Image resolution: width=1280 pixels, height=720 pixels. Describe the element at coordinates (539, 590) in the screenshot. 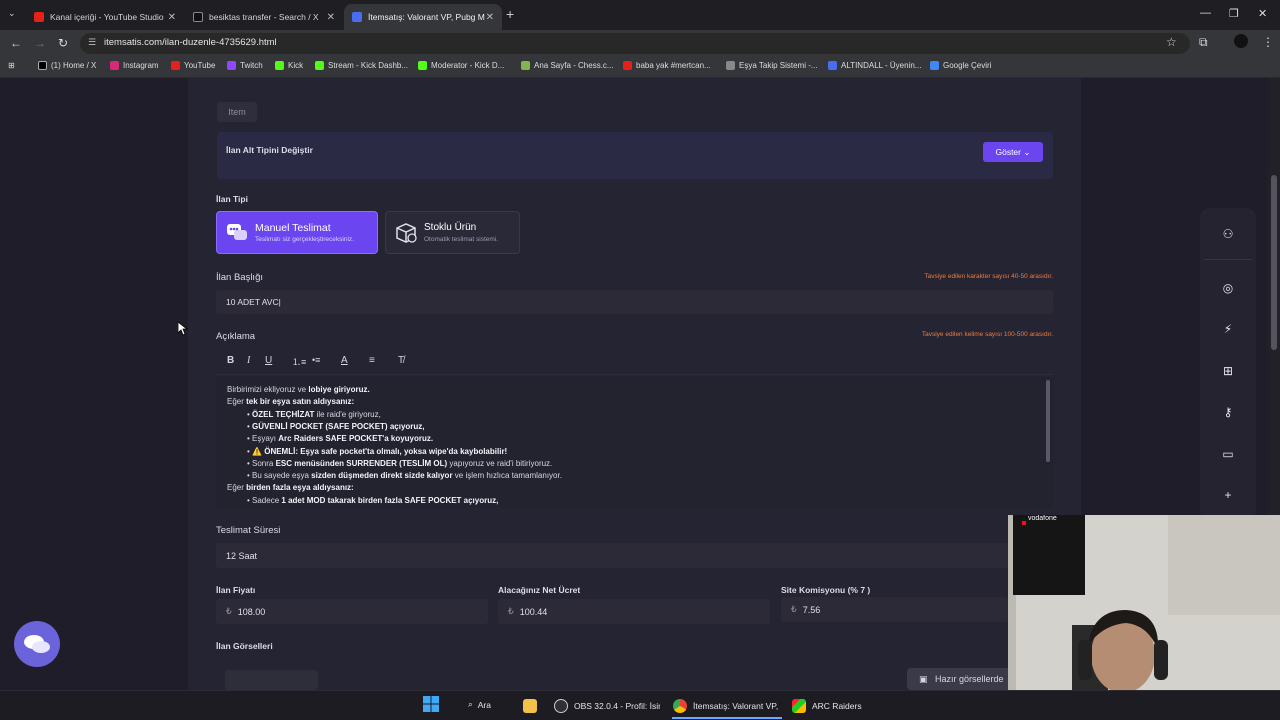

I see `net-amount-label: Alacağınız Net Ücret` at that location.